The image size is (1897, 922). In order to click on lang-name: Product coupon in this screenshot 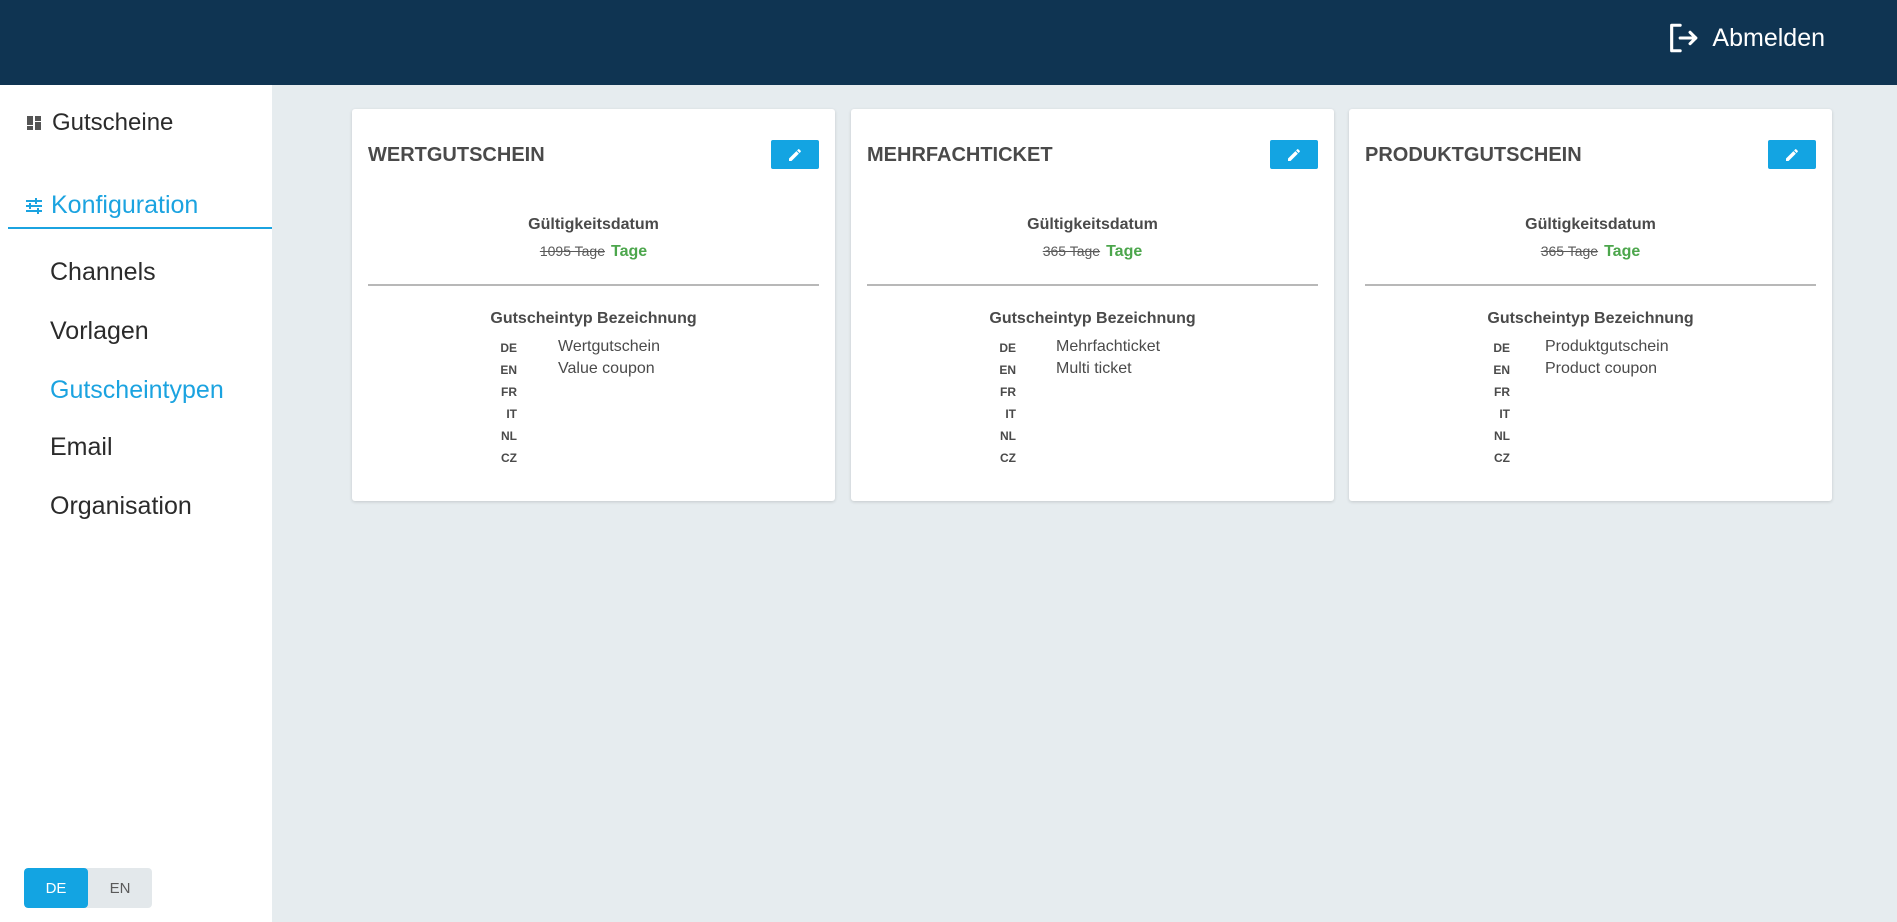, I will do `click(1601, 368)`.